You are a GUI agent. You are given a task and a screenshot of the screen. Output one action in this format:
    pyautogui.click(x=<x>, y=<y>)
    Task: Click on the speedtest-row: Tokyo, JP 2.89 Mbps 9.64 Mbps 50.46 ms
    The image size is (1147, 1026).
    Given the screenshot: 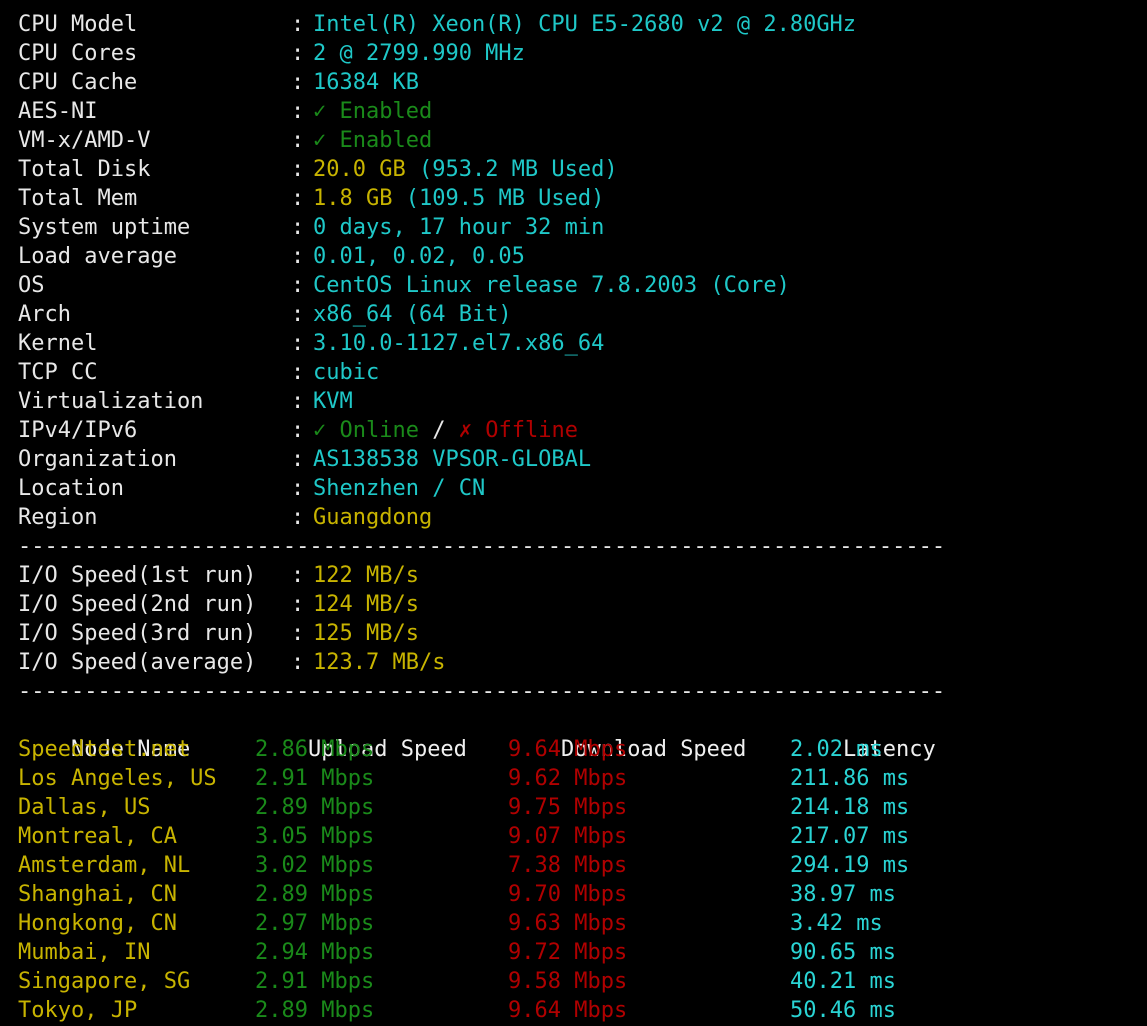 What is the action you would take?
    pyautogui.click(x=582, y=1010)
    